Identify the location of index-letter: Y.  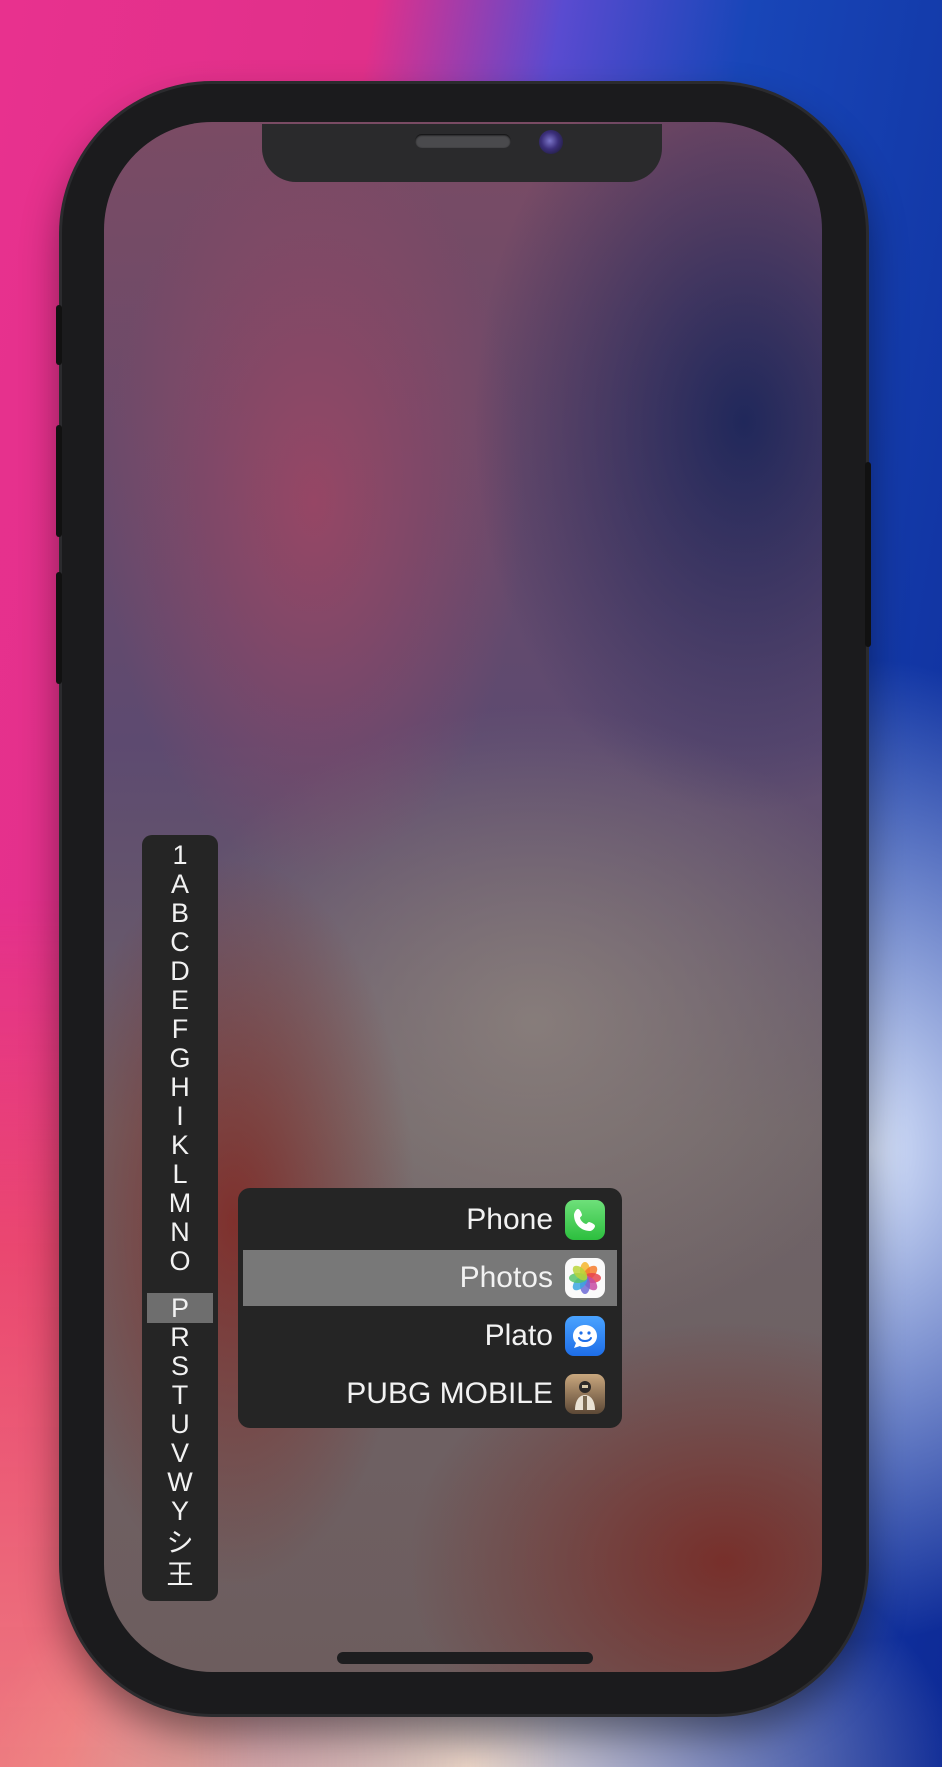
(180, 1511).